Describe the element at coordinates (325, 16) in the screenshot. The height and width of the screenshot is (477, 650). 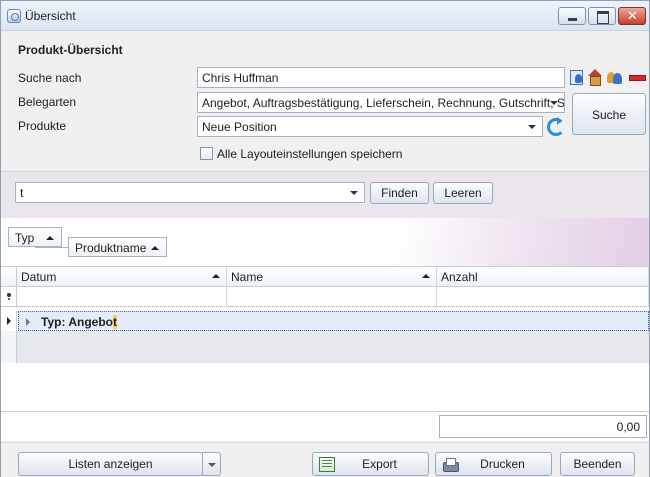
I see `title-bar: Übersicht` at that location.